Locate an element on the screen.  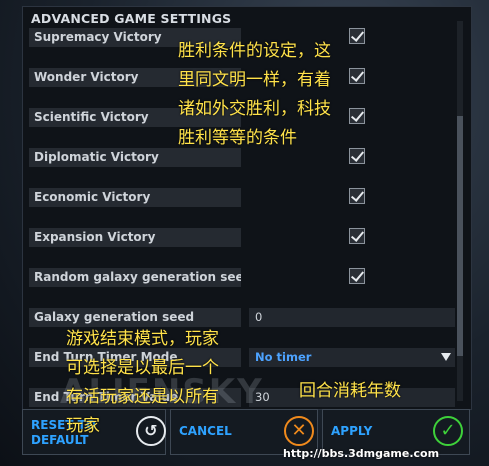
setting-label: Random galaxy generation seed is located at coordinates (135, 277).